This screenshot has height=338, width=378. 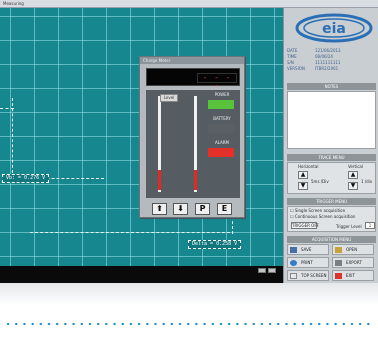 I want to click on alarm-label: ALARM, so click(x=222, y=142).